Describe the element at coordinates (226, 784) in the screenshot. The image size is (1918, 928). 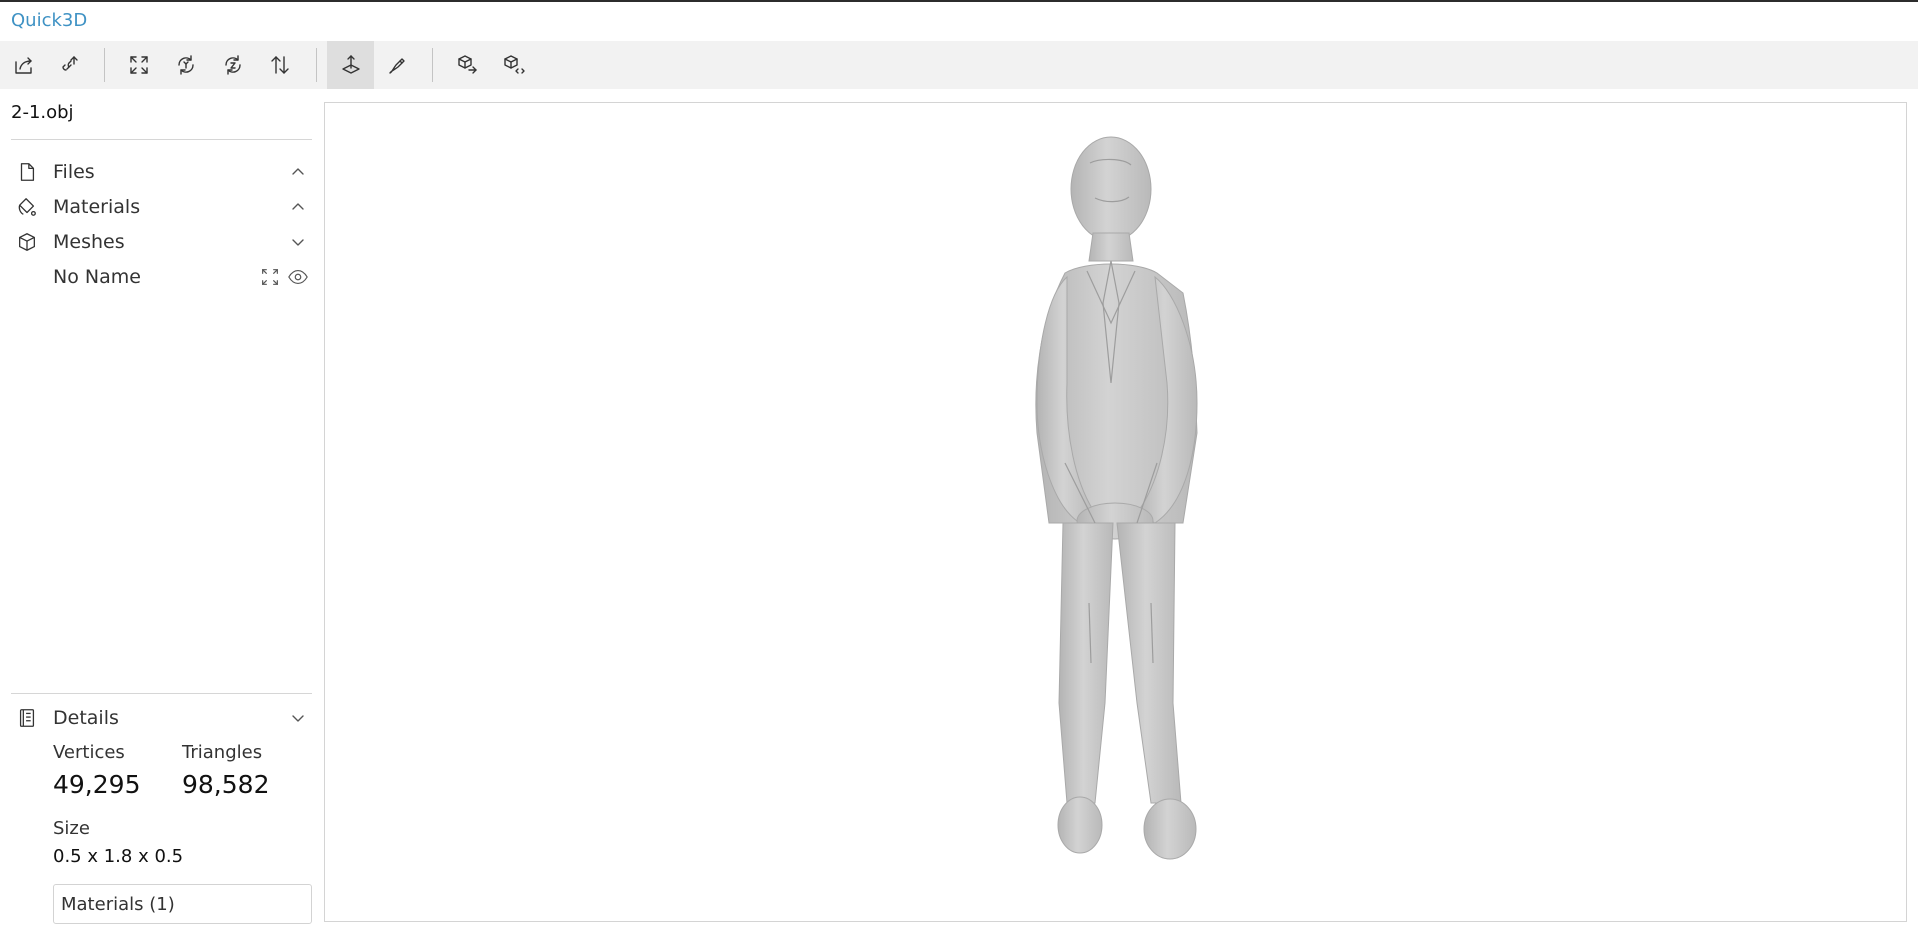
I see `triangles-value: 98,582` at that location.